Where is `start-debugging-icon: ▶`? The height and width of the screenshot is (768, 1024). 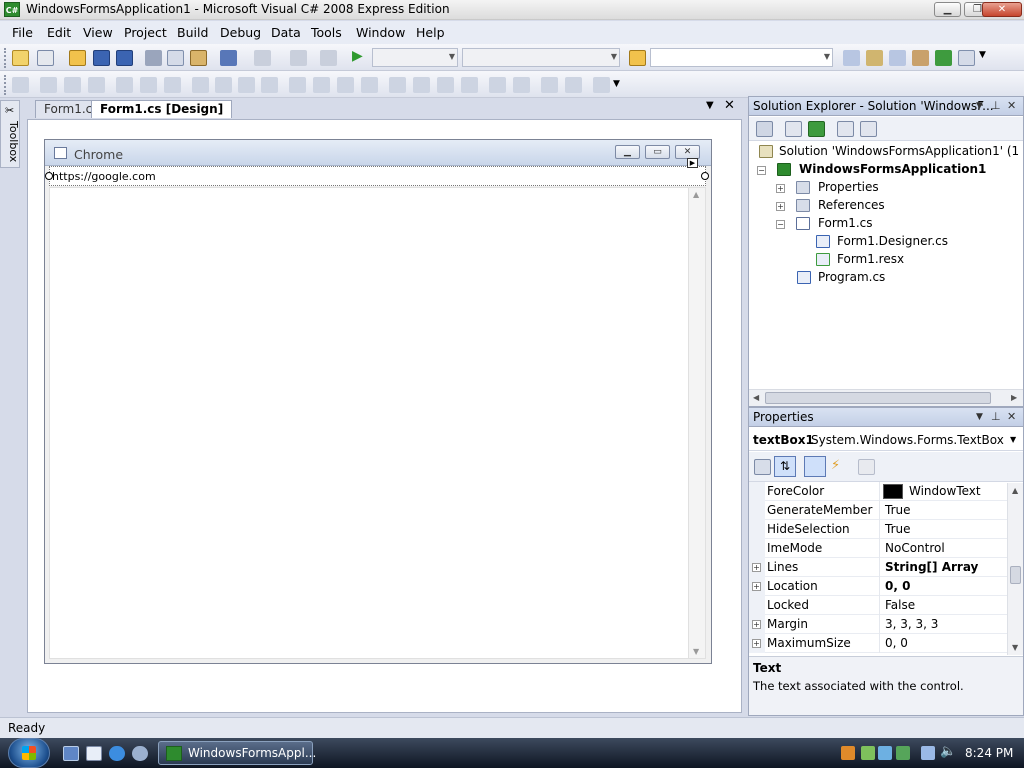 start-debugging-icon: ▶ is located at coordinates (357, 56).